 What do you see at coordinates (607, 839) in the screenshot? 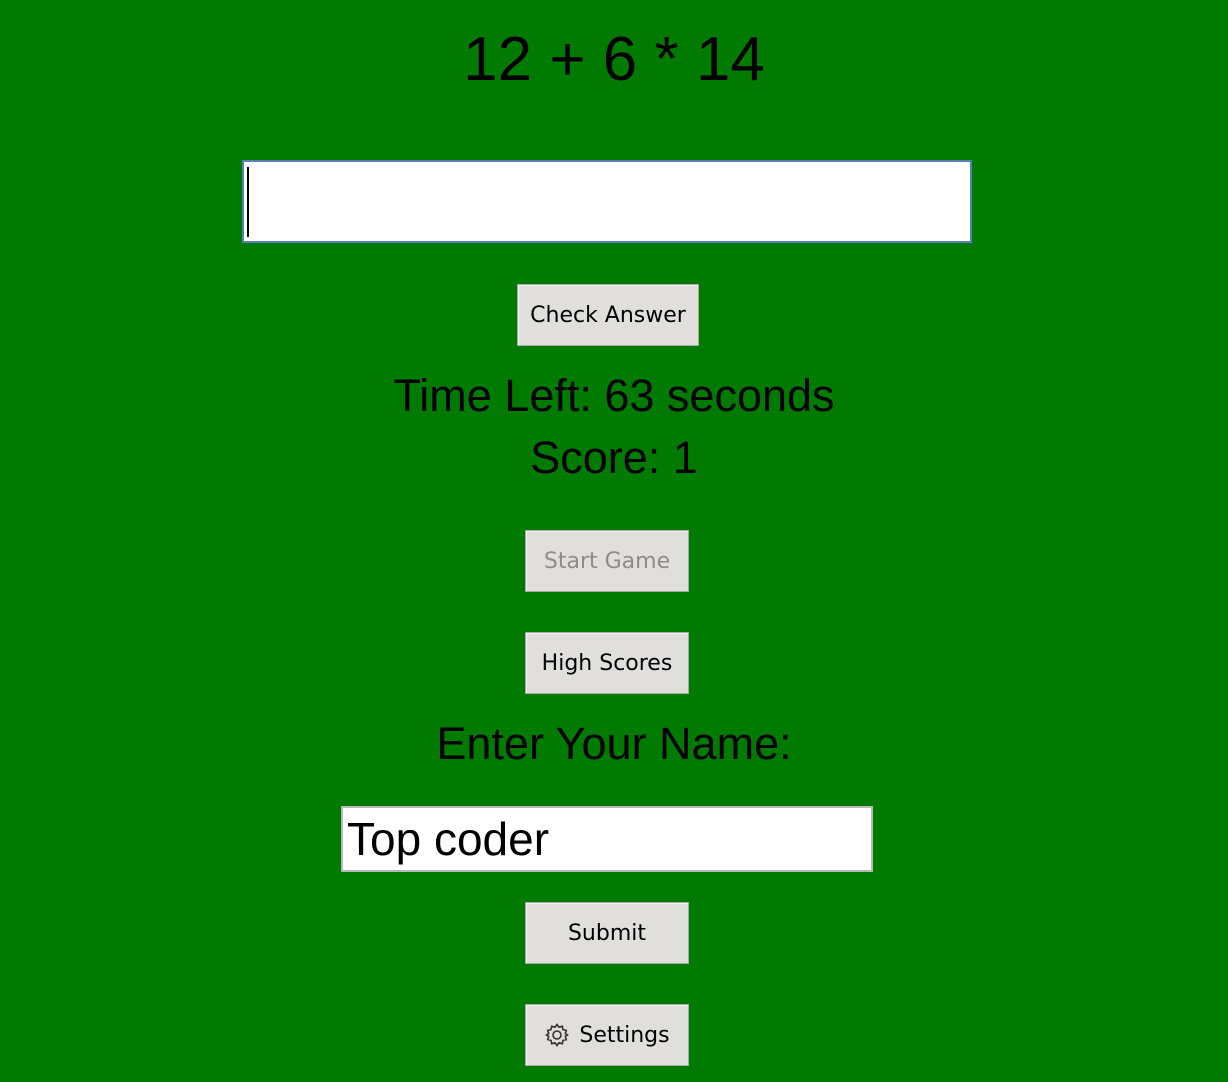
I see `name-input` at bounding box center [607, 839].